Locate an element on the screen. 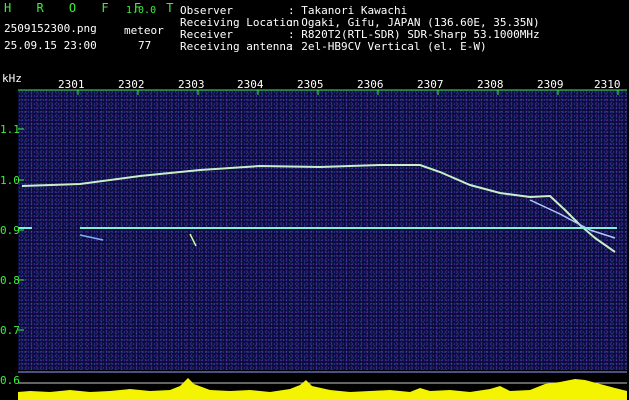  power-spectrum is located at coordinates (322, 389).